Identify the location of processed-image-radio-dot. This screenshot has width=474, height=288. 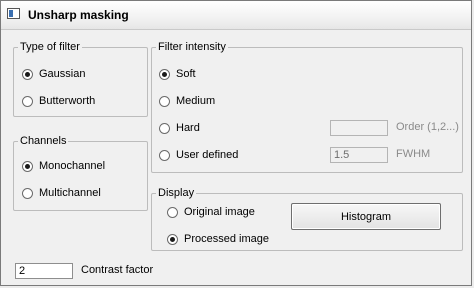
(172, 239).